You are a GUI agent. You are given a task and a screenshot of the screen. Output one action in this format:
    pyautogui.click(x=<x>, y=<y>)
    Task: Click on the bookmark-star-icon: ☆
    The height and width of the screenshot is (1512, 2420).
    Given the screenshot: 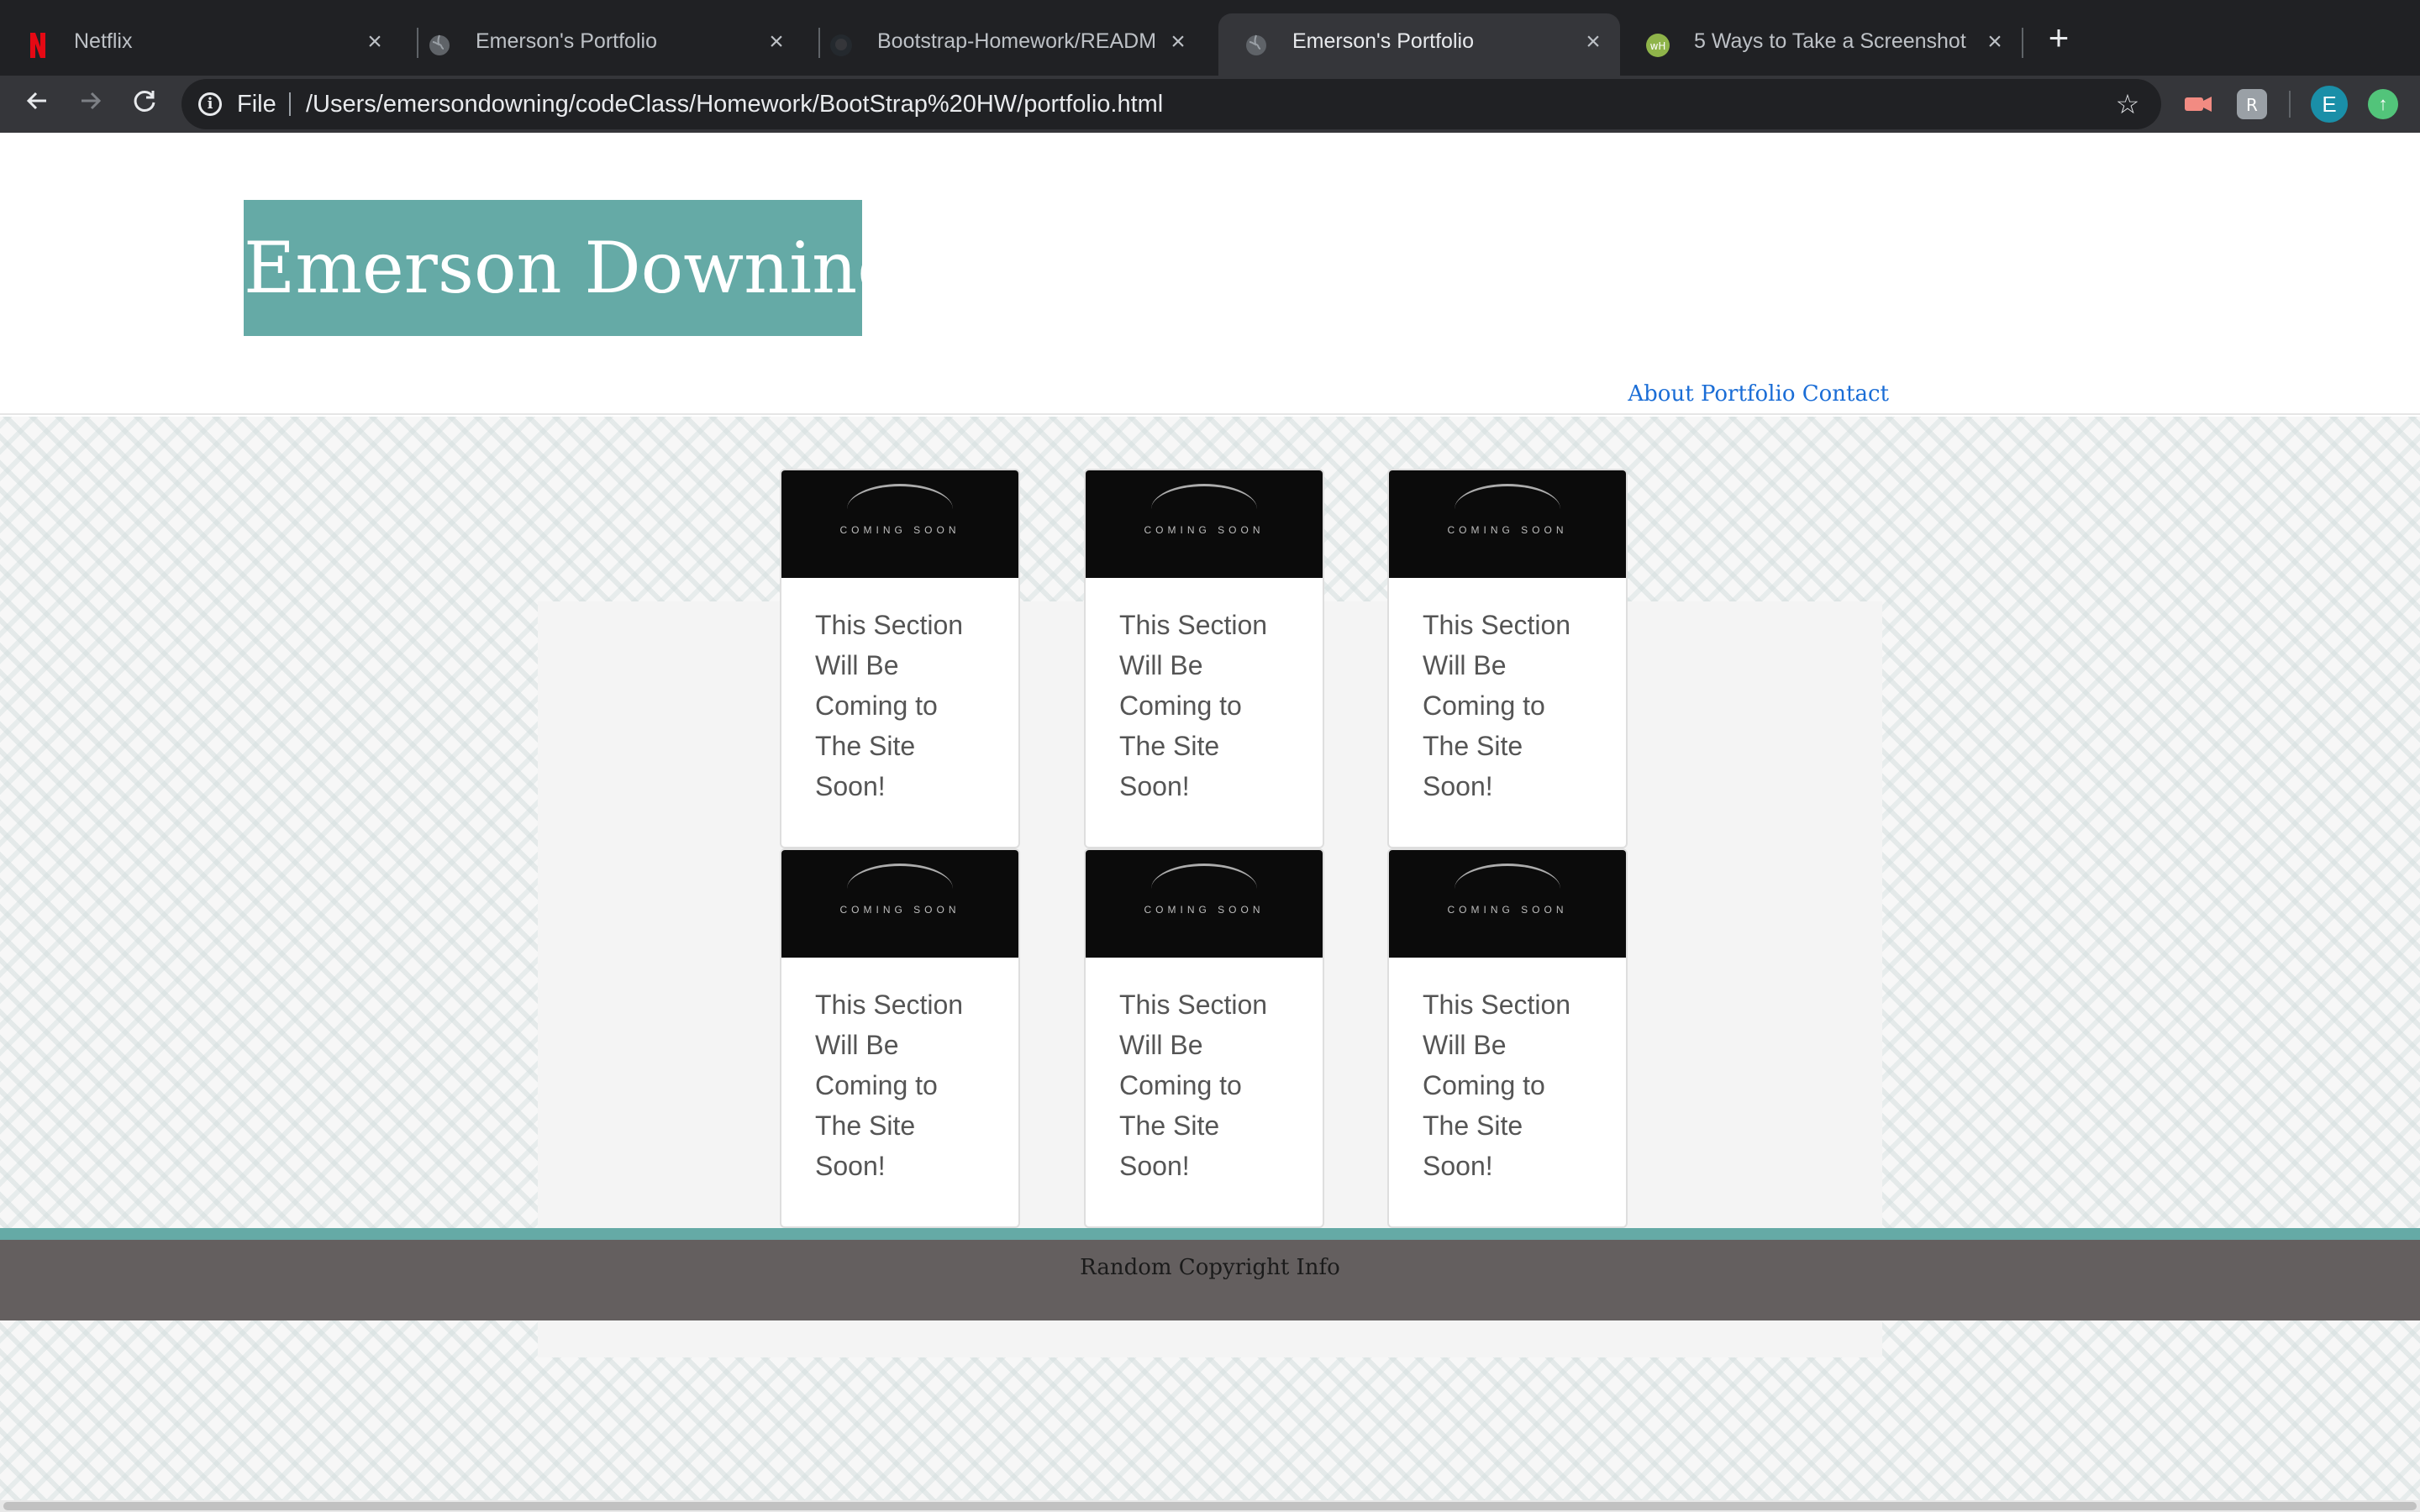 What is the action you would take?
    pyautogui.click(x=2127, y=104)
    